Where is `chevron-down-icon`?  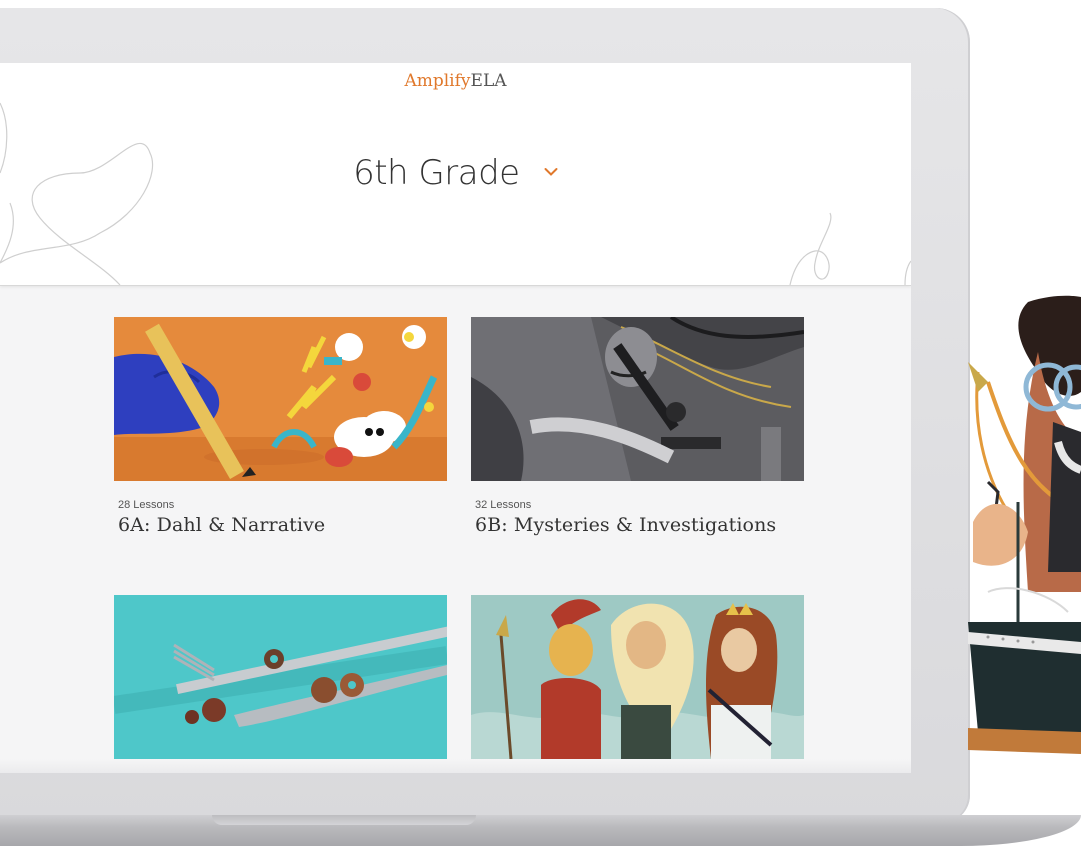 chevron-down-icon is located at coordinates (551, 171).